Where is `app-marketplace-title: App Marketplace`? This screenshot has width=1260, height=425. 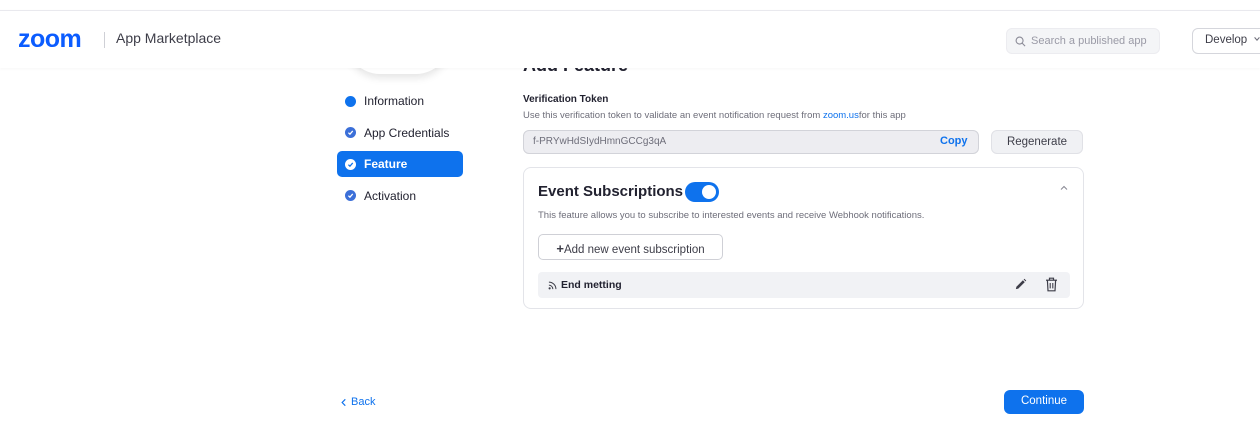
app-marketplace-title: App Marketplace is located at coordinates (168, 38).